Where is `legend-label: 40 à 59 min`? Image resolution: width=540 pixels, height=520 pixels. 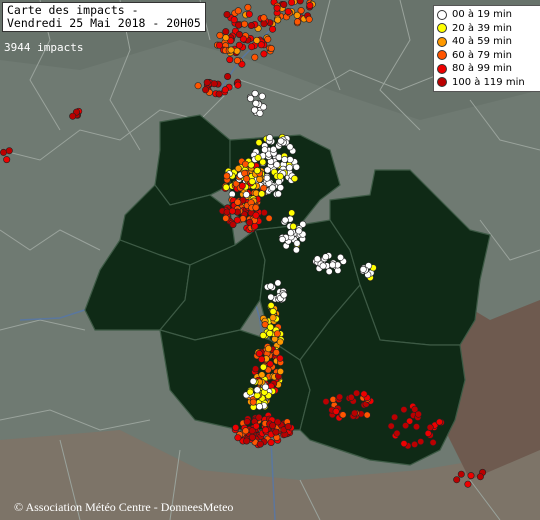
legend-label: 40 à 59 min is located at coordinates (482, 42).